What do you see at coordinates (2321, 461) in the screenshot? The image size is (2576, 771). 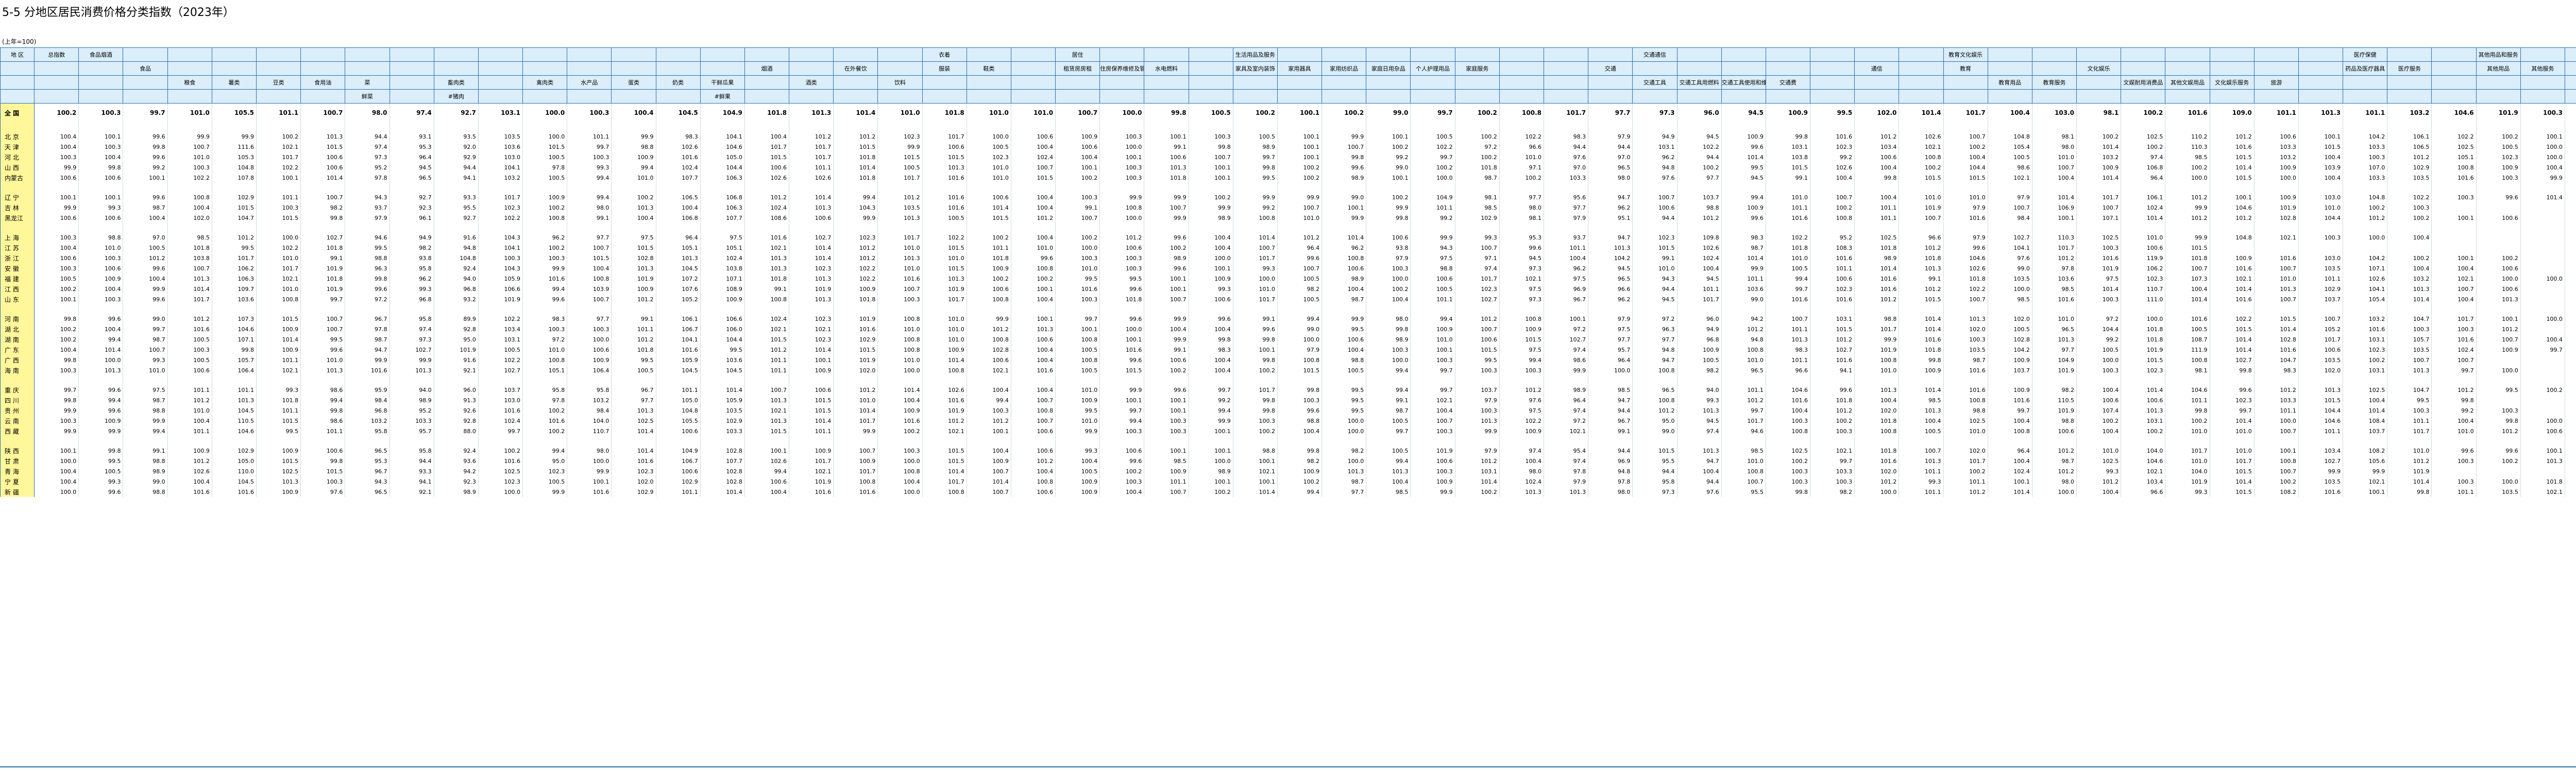 I see `index-value: 102.7` at bounding box center [2321, 461].